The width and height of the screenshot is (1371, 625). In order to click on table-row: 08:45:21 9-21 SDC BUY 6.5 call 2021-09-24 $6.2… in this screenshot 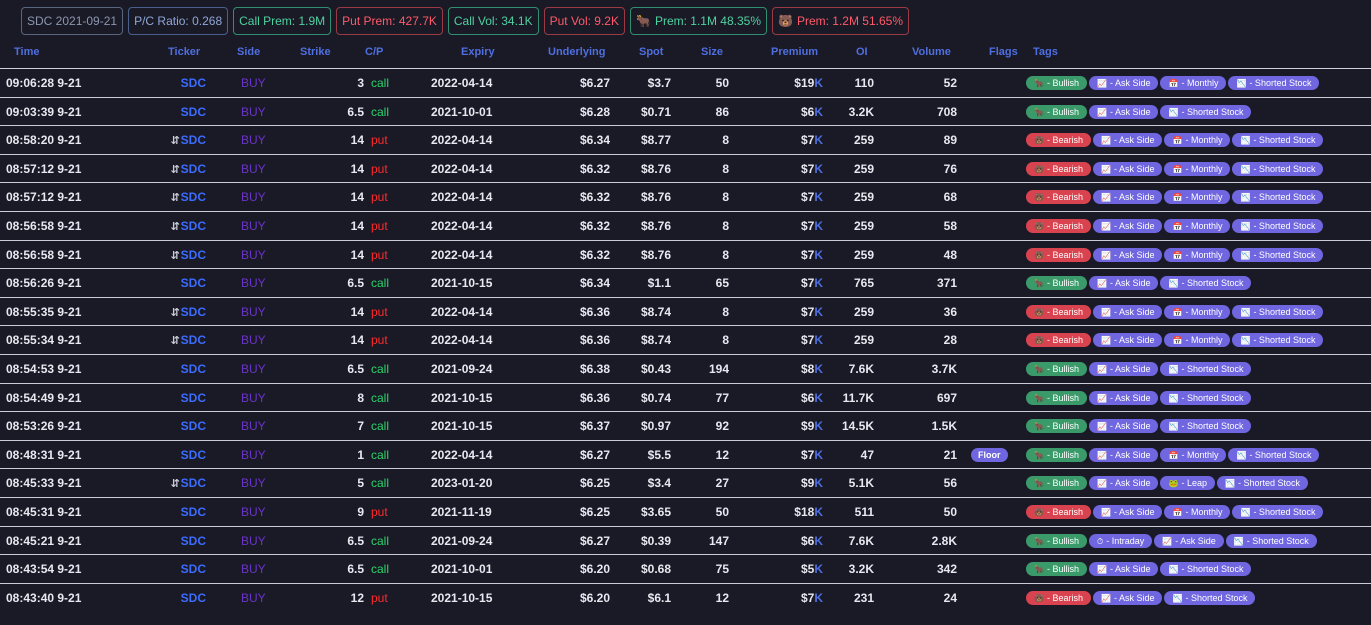, I will do `click(685, 540)`.